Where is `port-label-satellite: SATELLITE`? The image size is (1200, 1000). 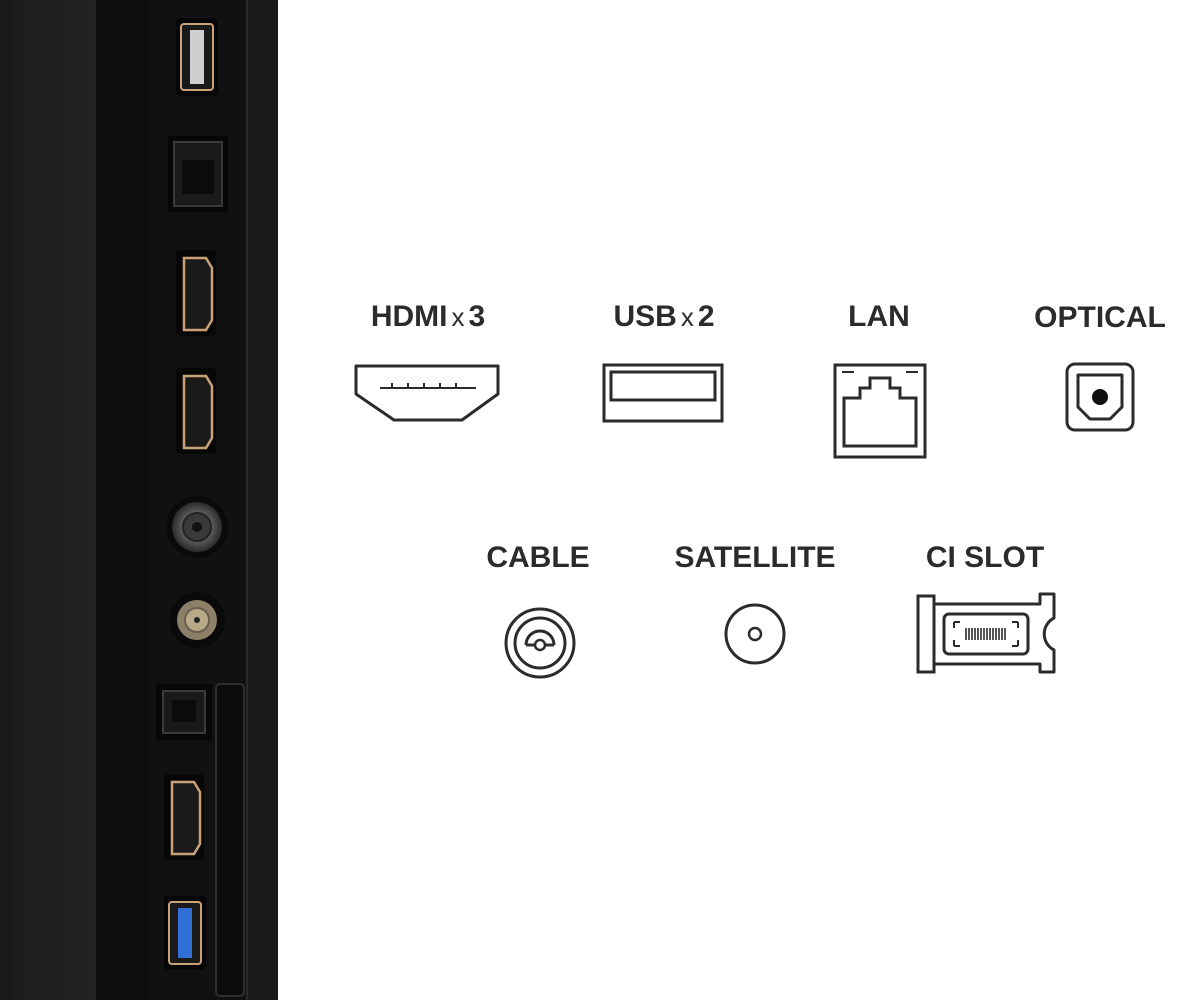 port-label-satellite: SATELLITE is located at coordinates (755, 557).